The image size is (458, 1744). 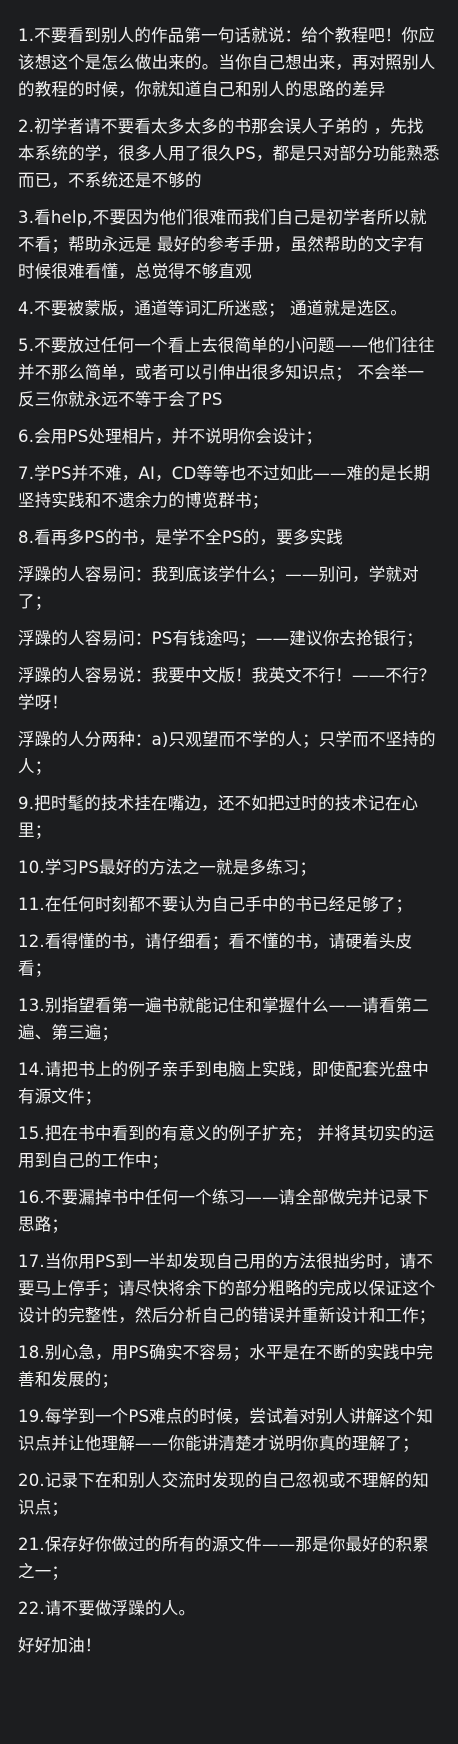 What do you see at coordinates (167, 867) in the screenshot?
I see `tip-paragraph-10: 10.学习PS最好的方法之一就是多练习；` at bounding box center [167, 867].